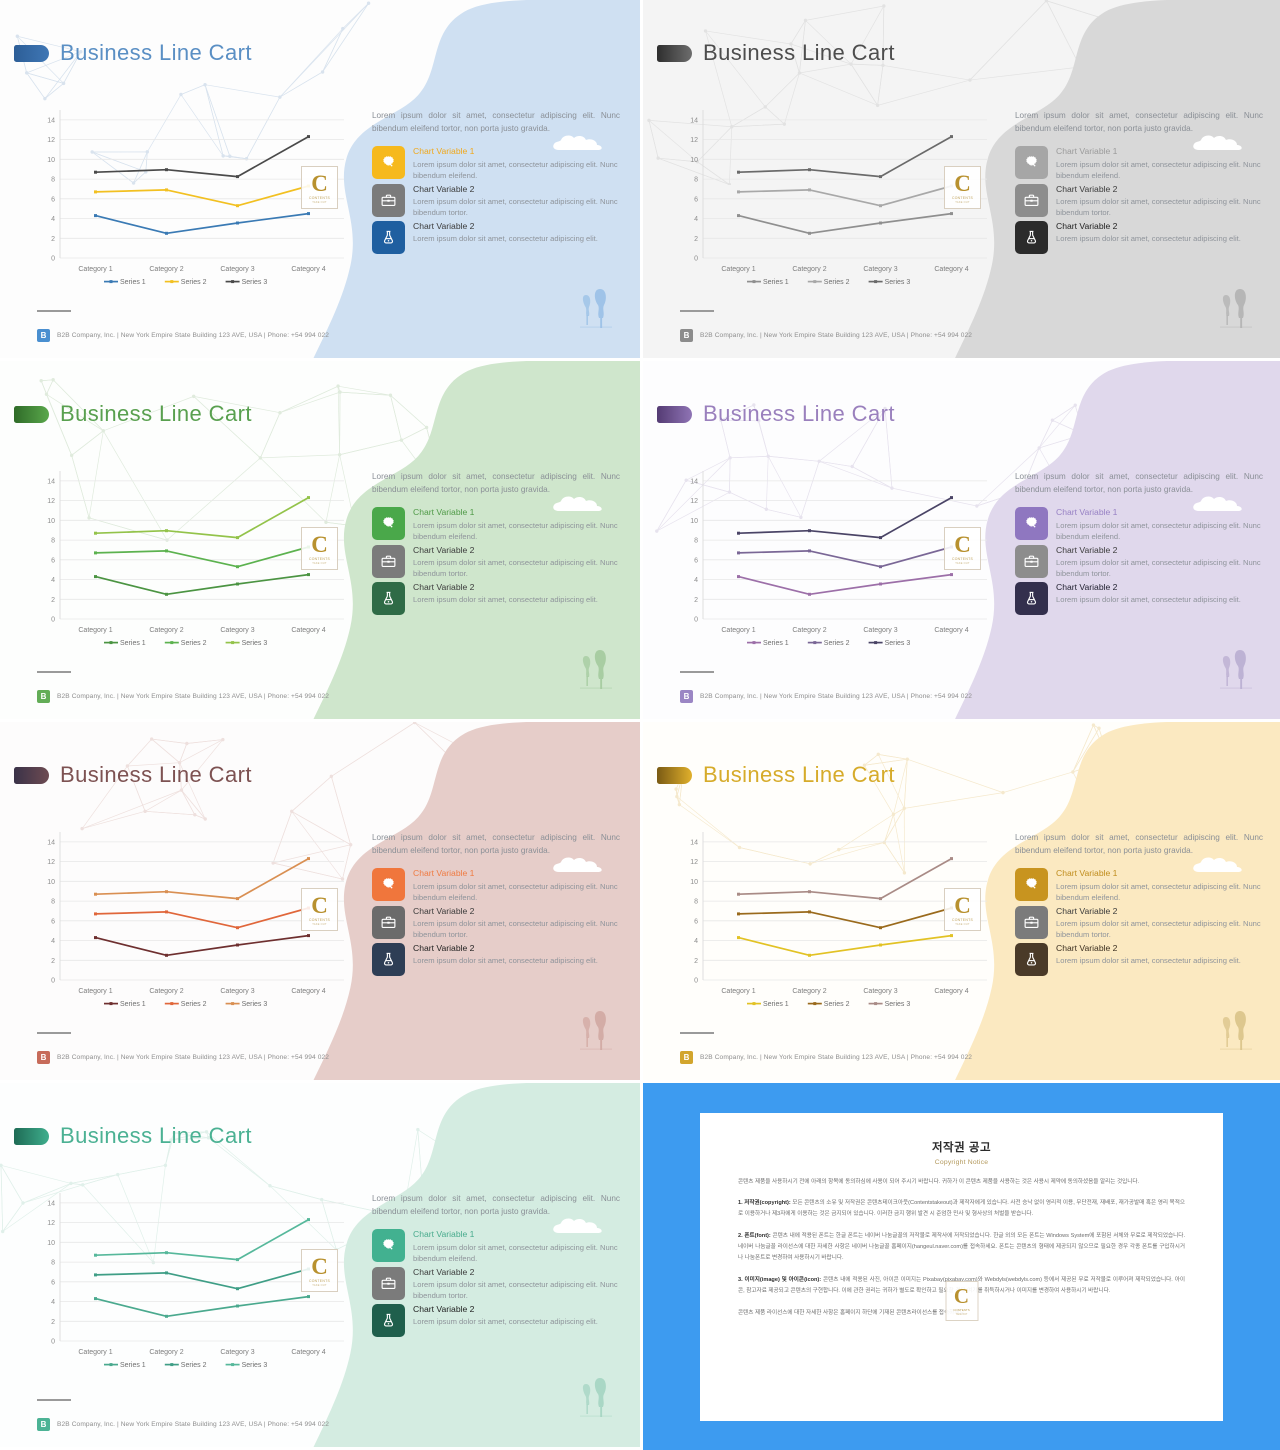 Image resolution: width=1280 pixels, height=1450 pixels. What do you see at coordinates (961, 1162) in the screenshot?
I see `copyright-heading-en: Copyright Notice` at bounding box center [961, 1162].